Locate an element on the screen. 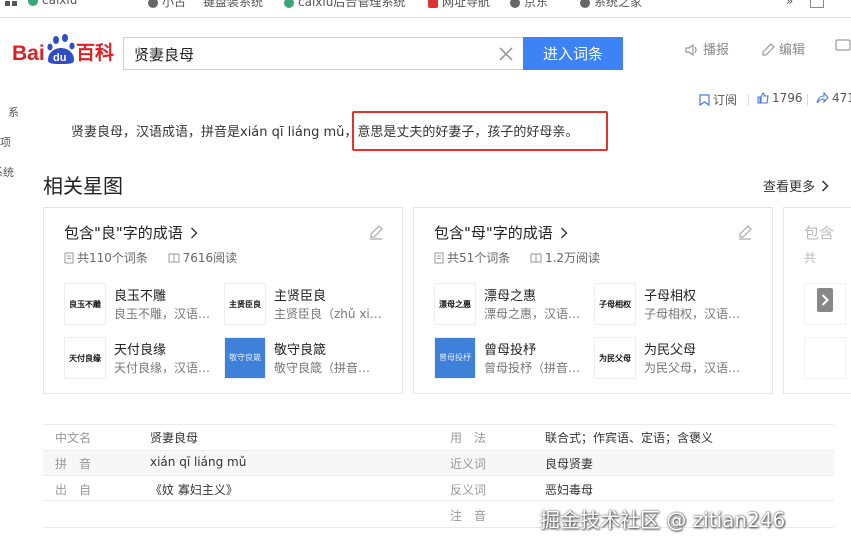  idiom-item: 子母相权 子母相权 子母相权，汉语成语，拼音是 is located at coordinates (674, 304).